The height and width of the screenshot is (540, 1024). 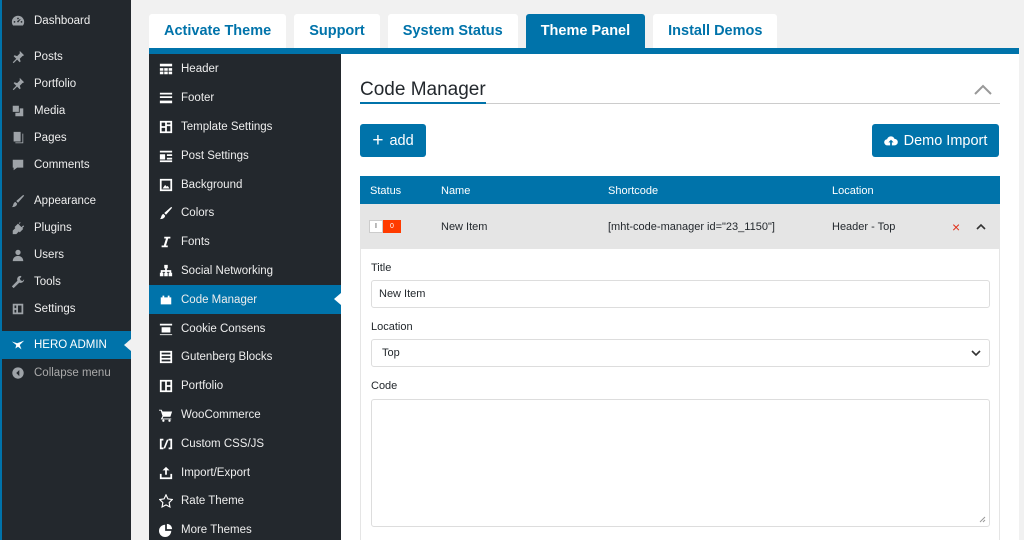 I want to click on tab-activate-theme: Activate Theme, so click(x=218, y=31).